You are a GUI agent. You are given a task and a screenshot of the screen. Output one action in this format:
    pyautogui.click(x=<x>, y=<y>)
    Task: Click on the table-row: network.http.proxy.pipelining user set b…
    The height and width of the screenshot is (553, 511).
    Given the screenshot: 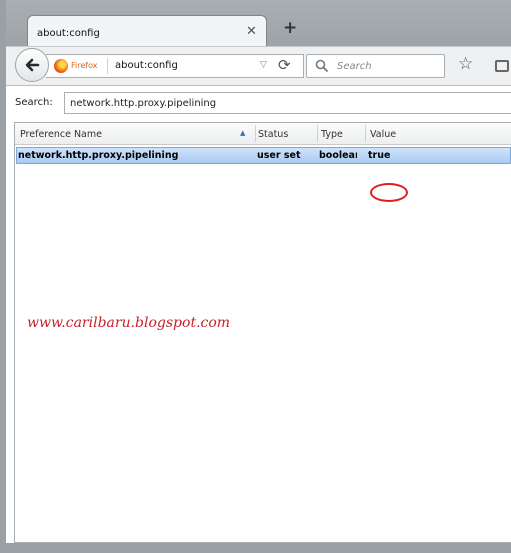 What is the action you would take?
    pyautogui.click(x=263, y=155)
    